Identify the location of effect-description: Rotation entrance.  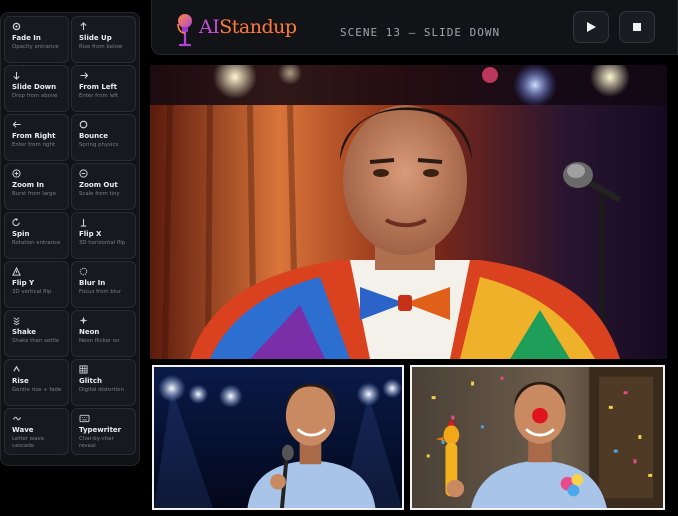
(36, 243).